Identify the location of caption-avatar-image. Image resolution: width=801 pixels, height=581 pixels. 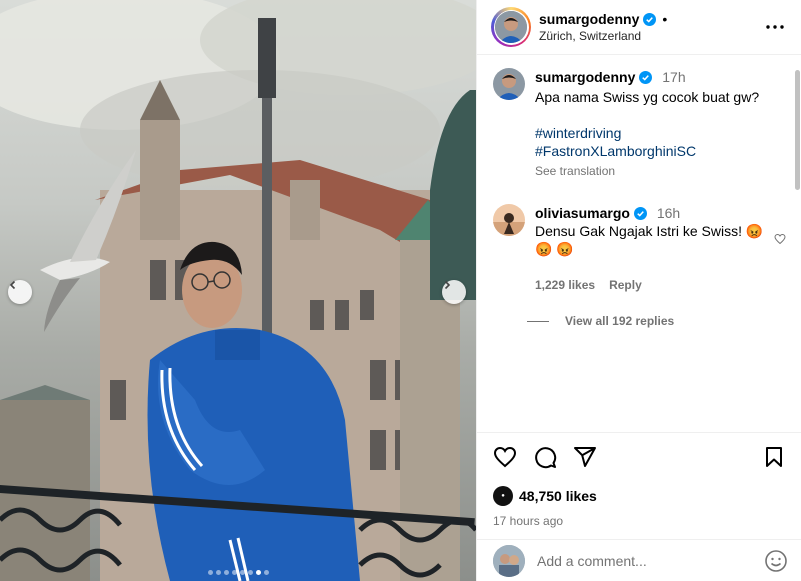
(509, 84).